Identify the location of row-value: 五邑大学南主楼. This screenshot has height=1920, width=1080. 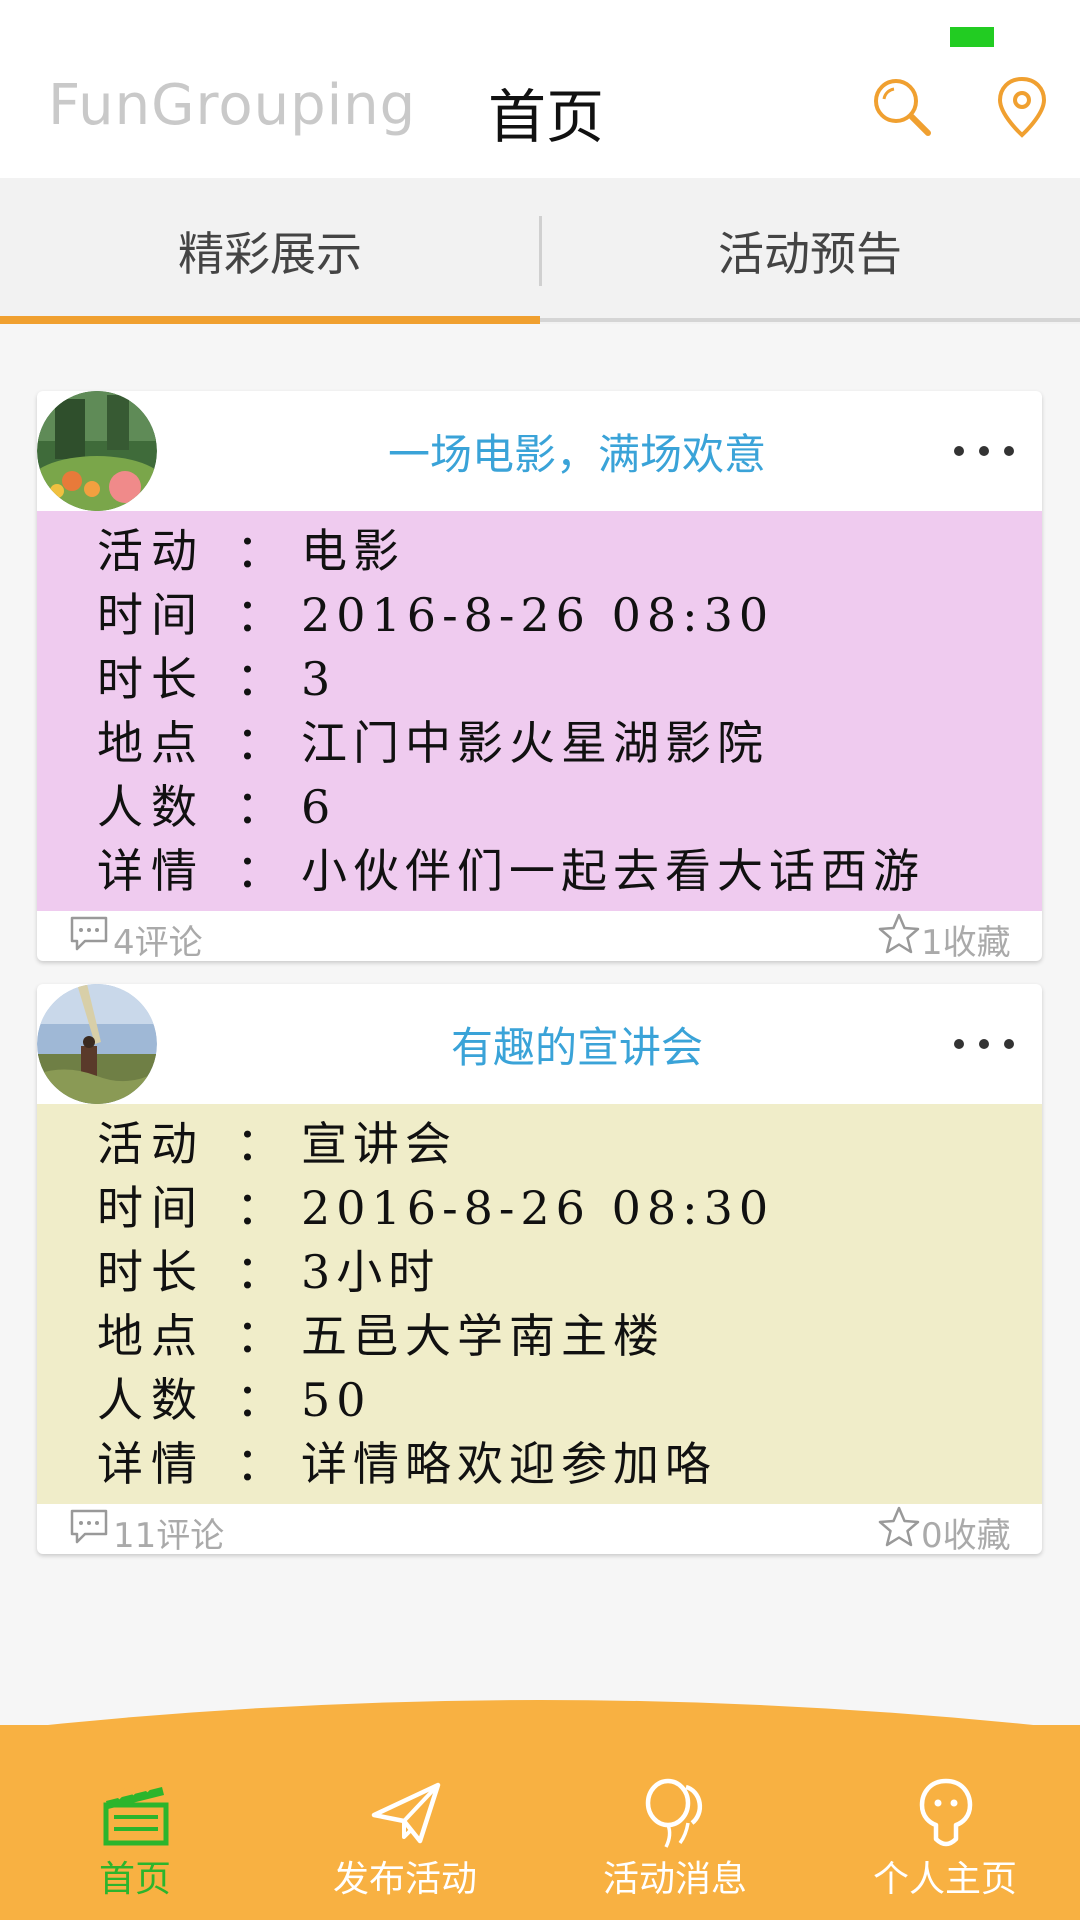
(483, 1336).